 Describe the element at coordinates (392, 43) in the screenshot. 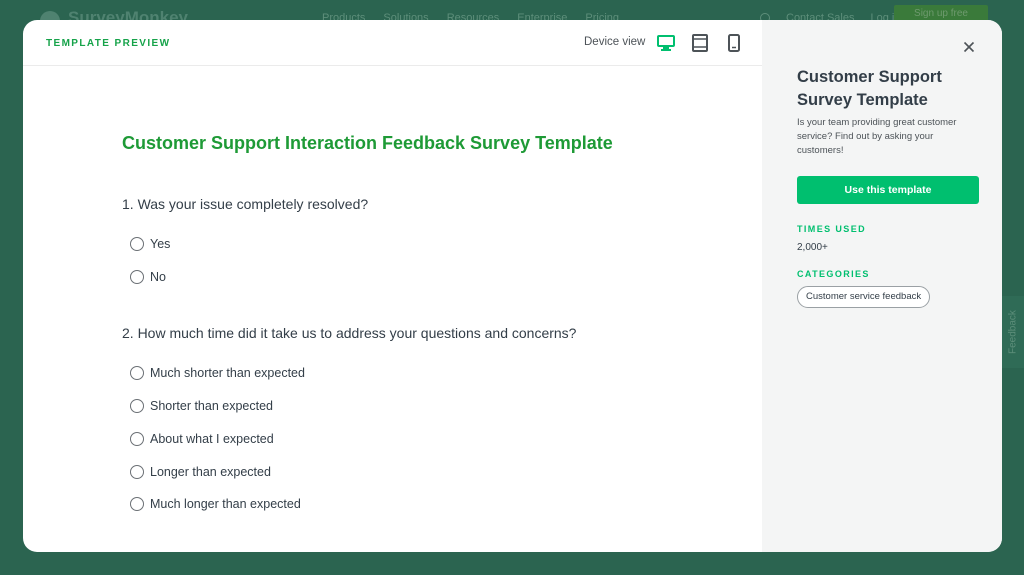

I see `preview-topbar: TEMPLATE PREVIEW Device view` at that location.